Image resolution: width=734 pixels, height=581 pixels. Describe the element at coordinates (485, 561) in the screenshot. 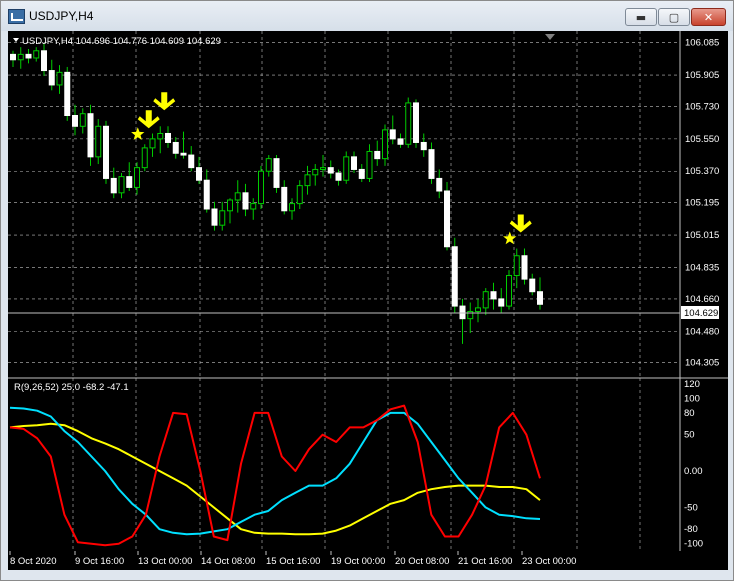

I see `time-label: 21 Oct 16:00` at that location.